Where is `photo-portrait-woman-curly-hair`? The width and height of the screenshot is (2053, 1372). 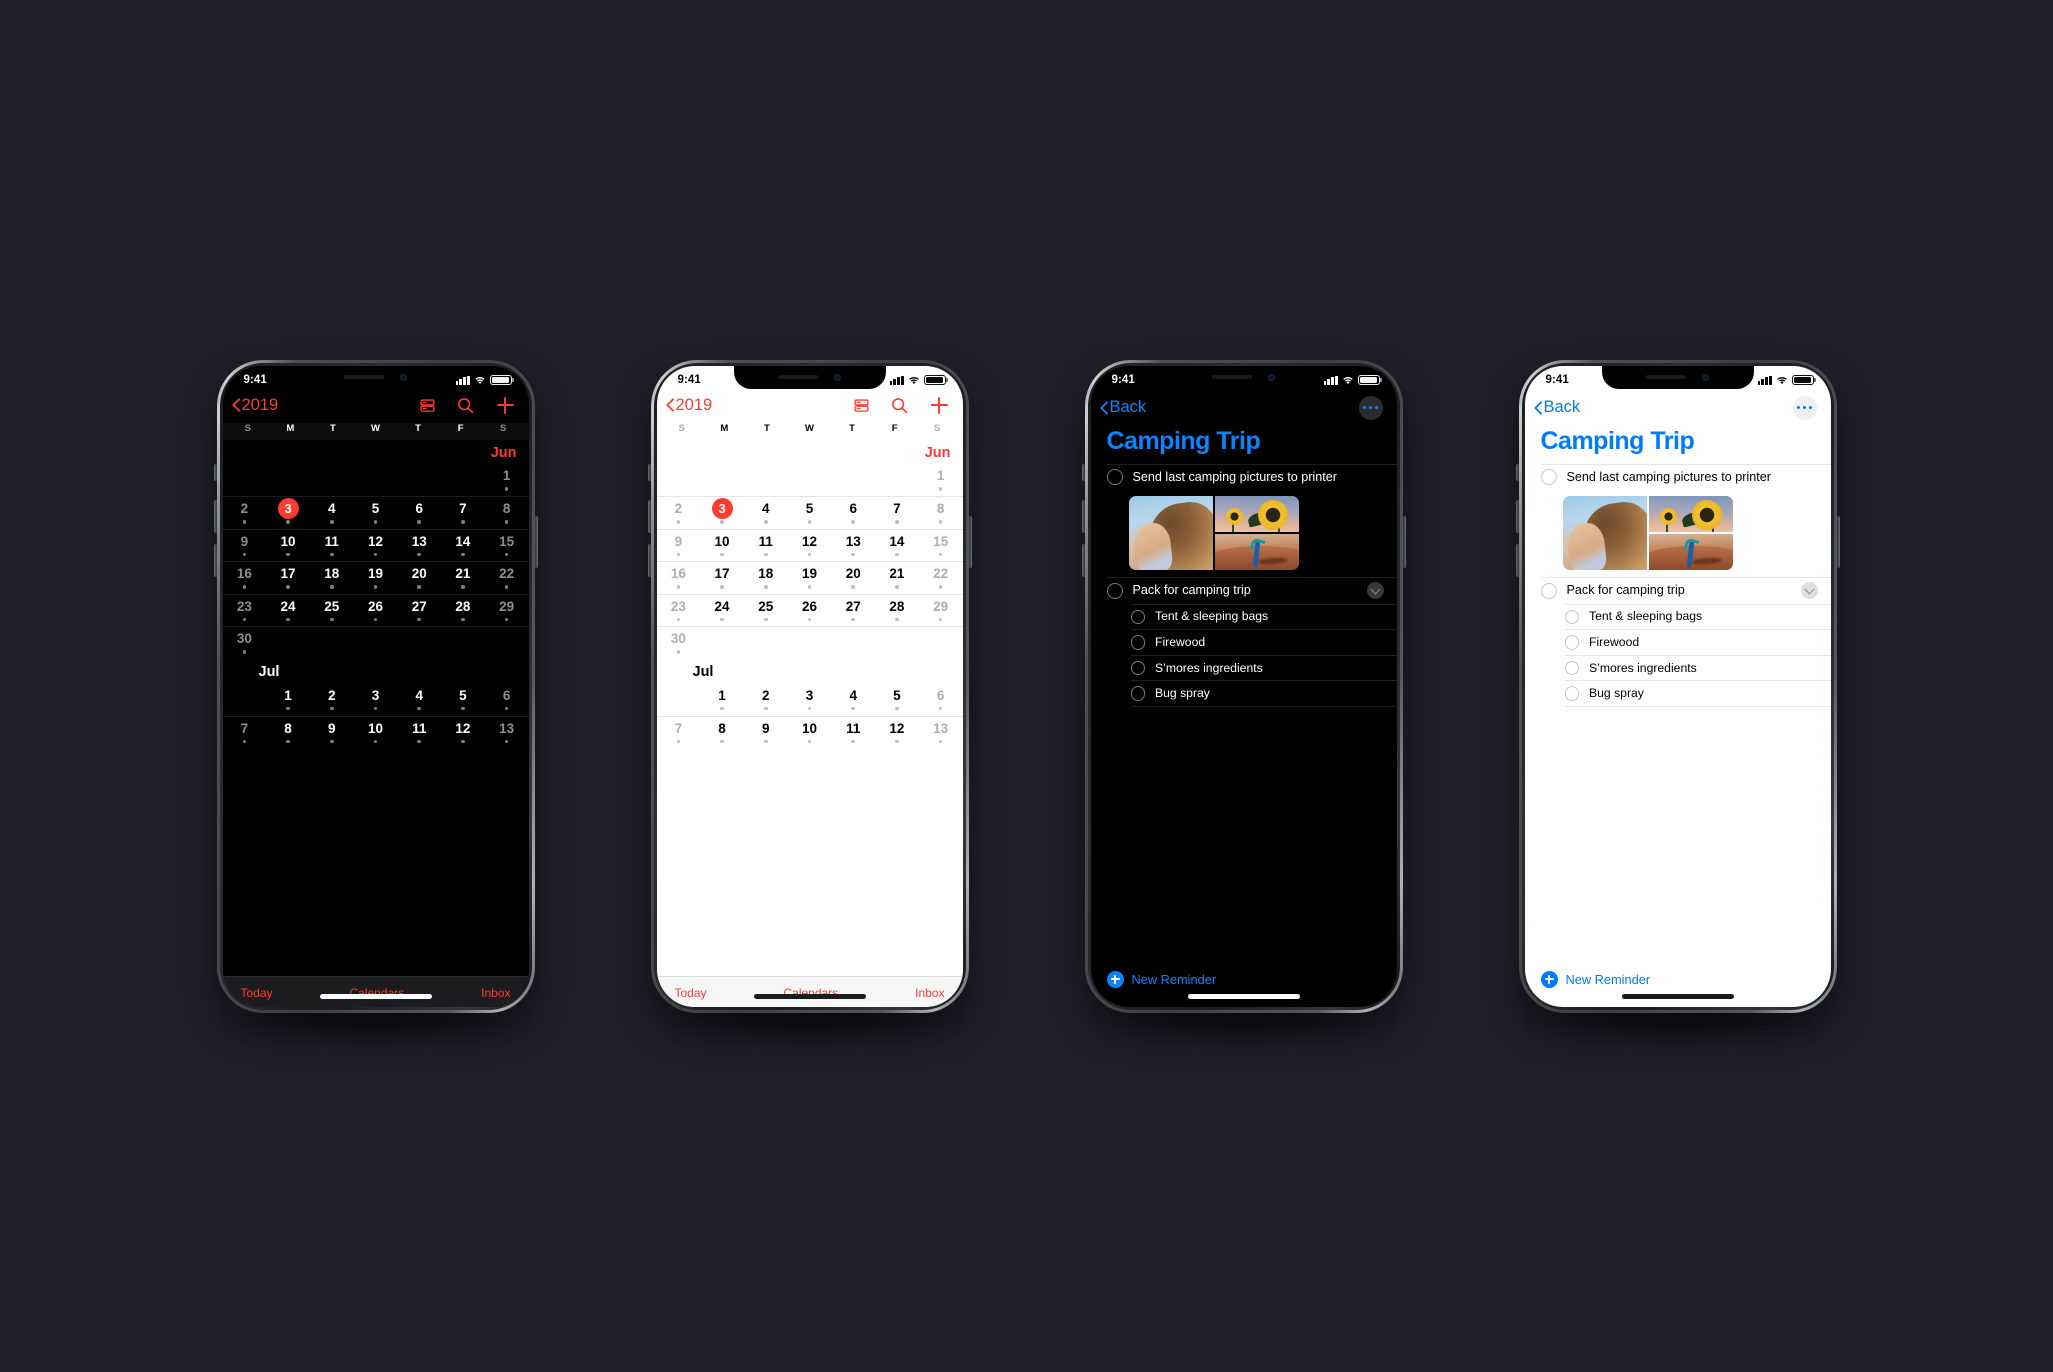
photo-portrait-woman-curly-hair is located at coordinates (1604, 533).